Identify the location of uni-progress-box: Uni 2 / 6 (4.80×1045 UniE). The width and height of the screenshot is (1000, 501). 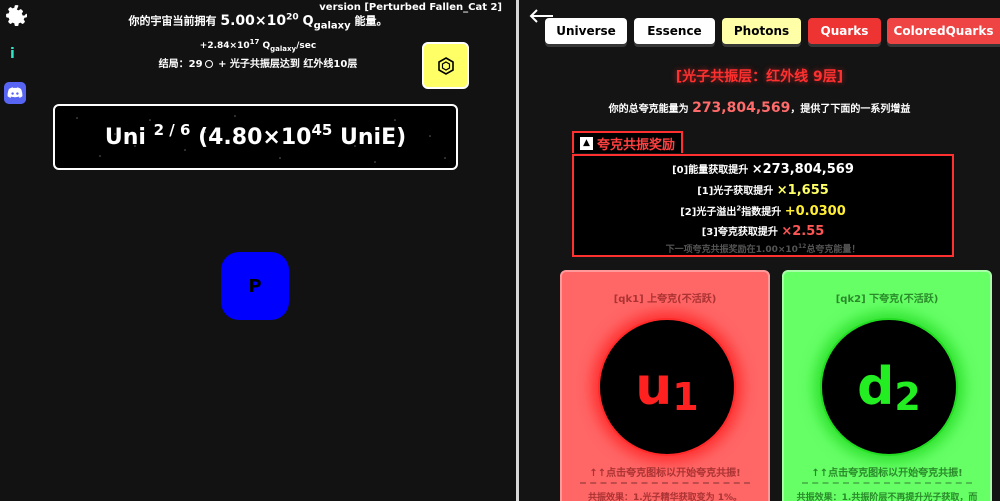
(255, 137).